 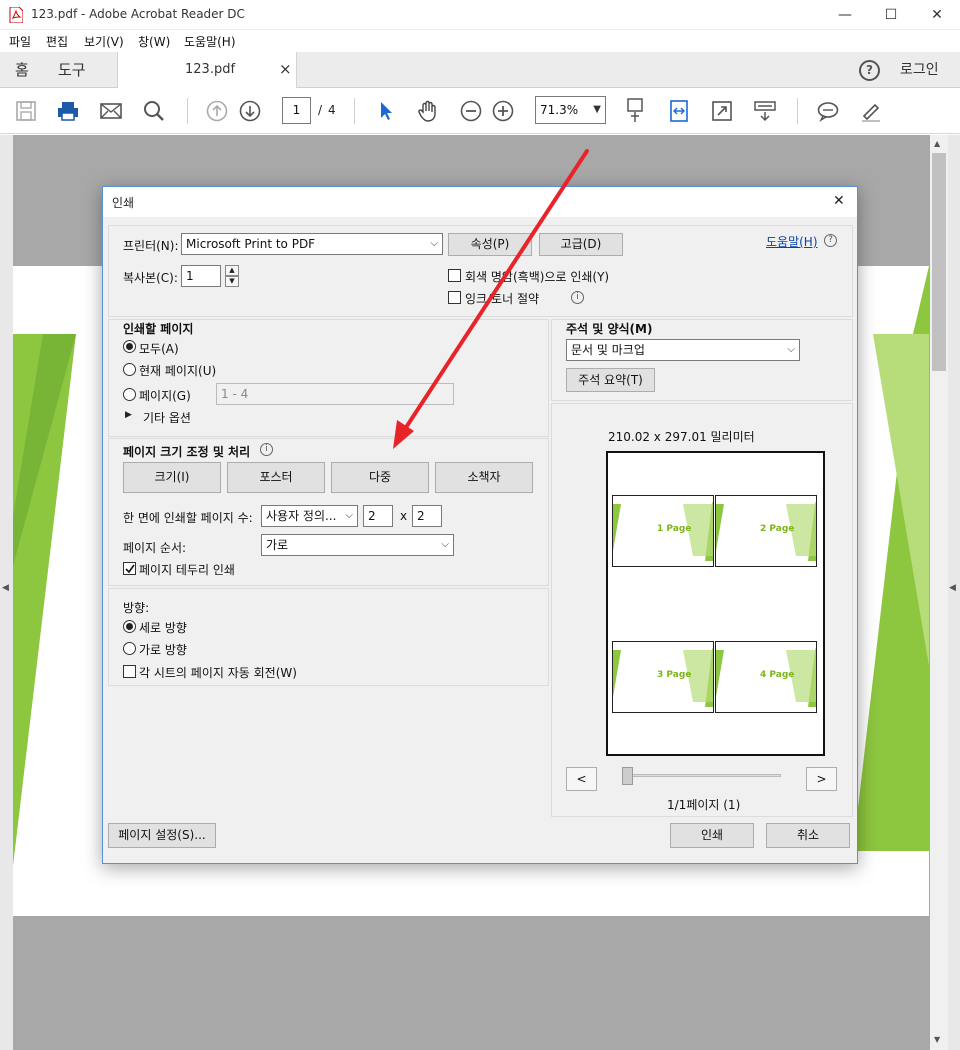 What do you see at coordinates (210, 41) in the screenshot?
I see `menu-help: 도움말(H)` at bounding box center [210, 41].